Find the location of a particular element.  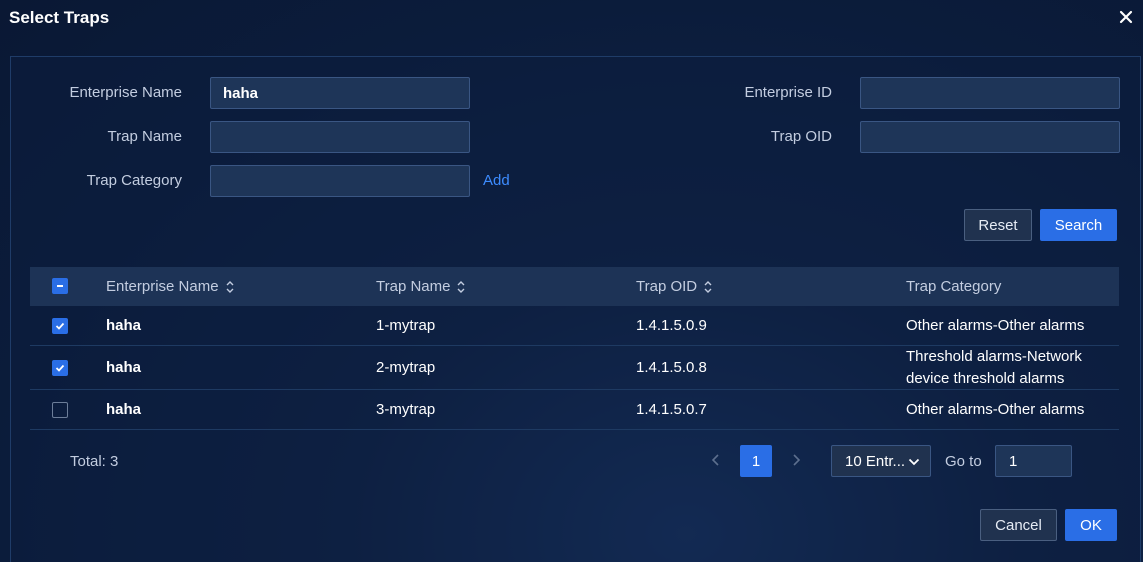

total-count: Total: 3 is located at coordinates (94, 461).